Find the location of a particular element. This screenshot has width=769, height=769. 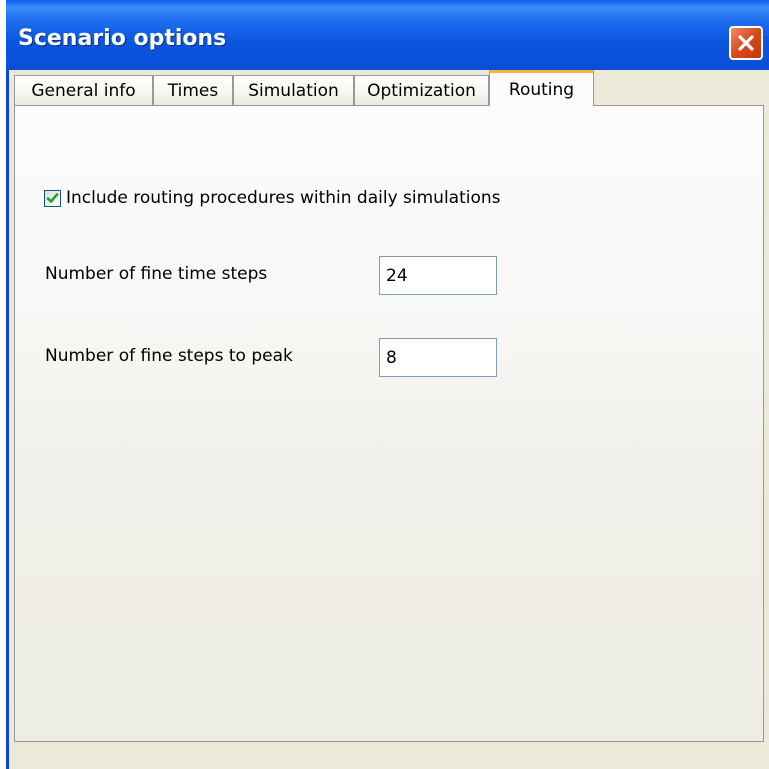

close-icon is located at coordinates (746, 43).